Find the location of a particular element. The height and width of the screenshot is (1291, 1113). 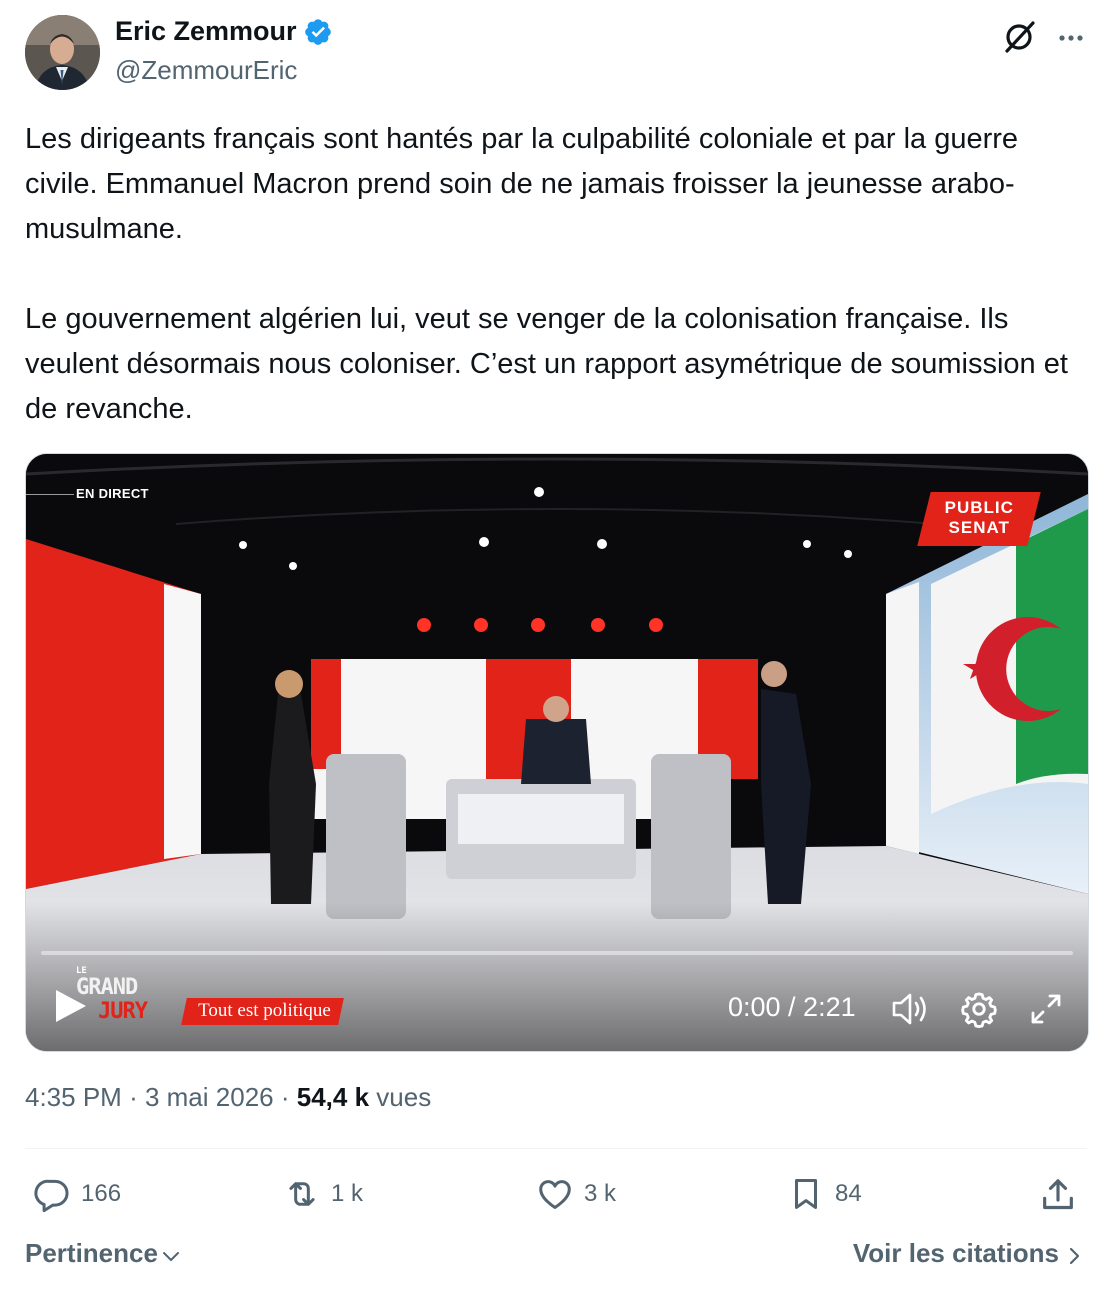

like-button: 3 k is located at coordinates (576, 1194).